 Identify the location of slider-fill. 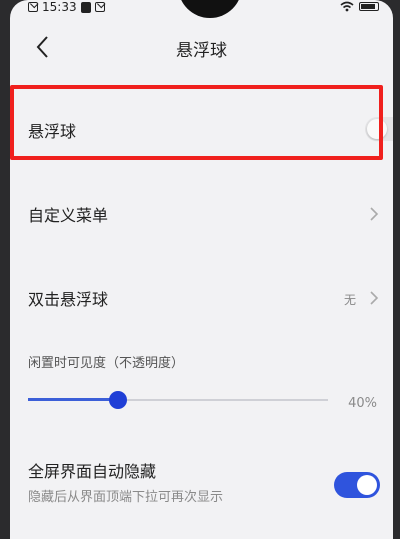
(73, 399).